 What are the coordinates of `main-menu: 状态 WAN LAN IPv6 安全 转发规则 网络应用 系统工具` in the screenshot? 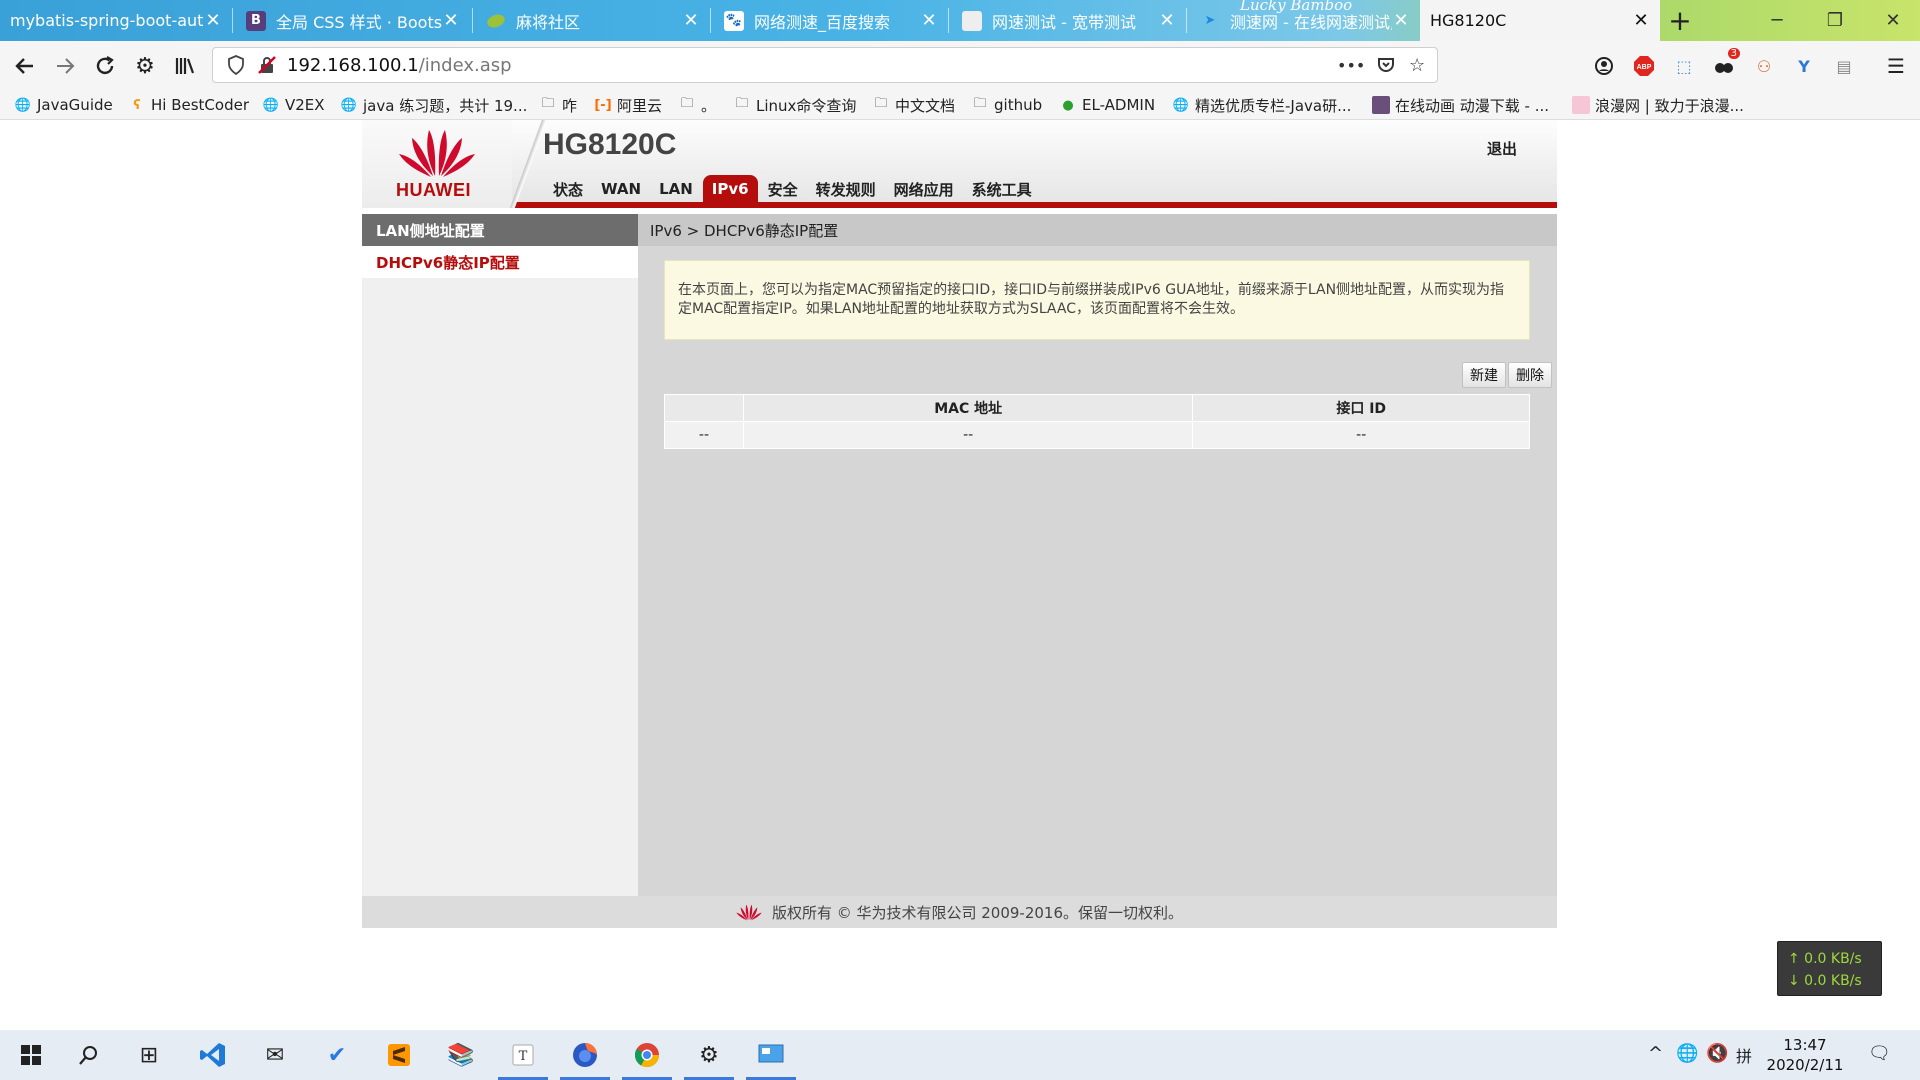 It's located at (793, 189).